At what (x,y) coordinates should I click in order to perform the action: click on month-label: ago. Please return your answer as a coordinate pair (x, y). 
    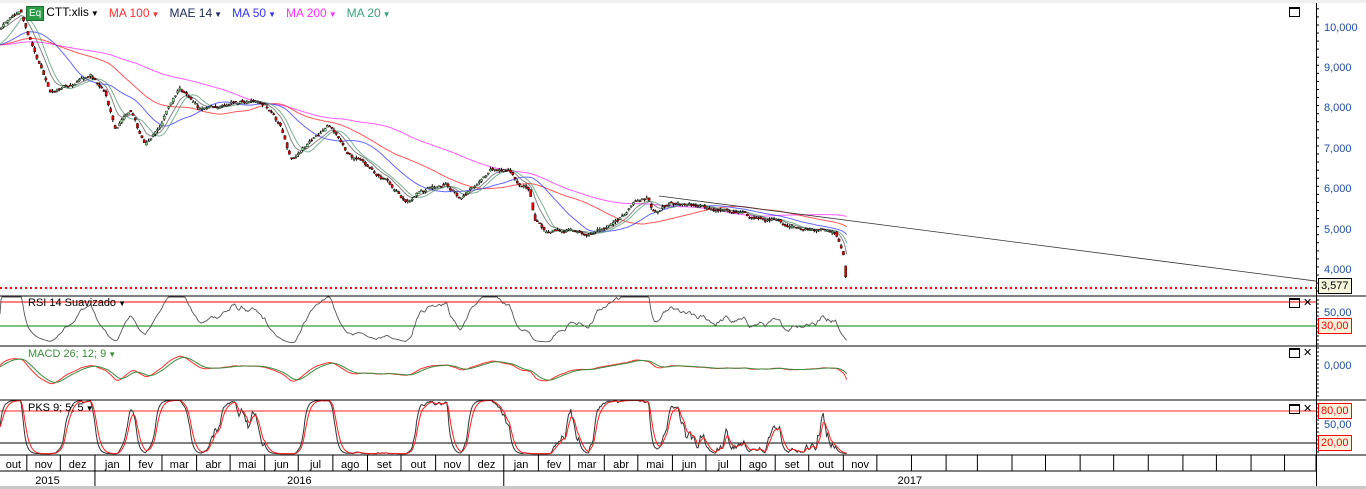
    Looking at the image, I should click on (758, 465).